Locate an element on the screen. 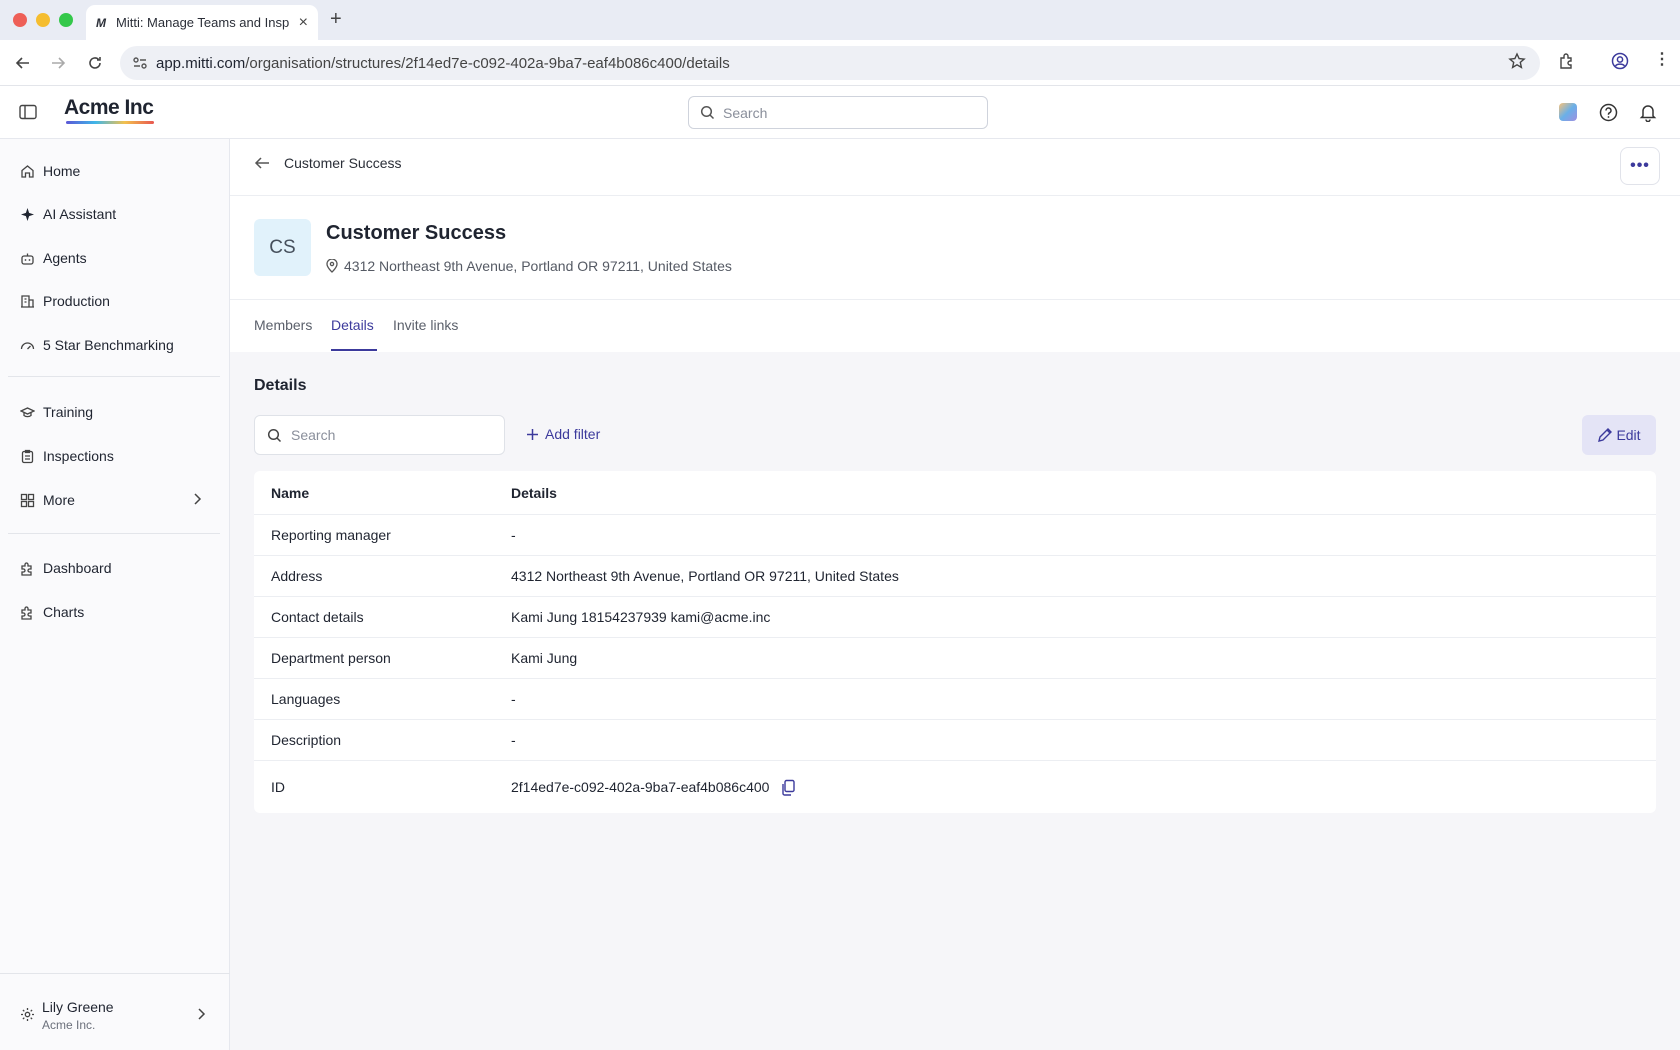 The image size is (1680, 1050). row-name: Address is located at coordinates (297, 576).